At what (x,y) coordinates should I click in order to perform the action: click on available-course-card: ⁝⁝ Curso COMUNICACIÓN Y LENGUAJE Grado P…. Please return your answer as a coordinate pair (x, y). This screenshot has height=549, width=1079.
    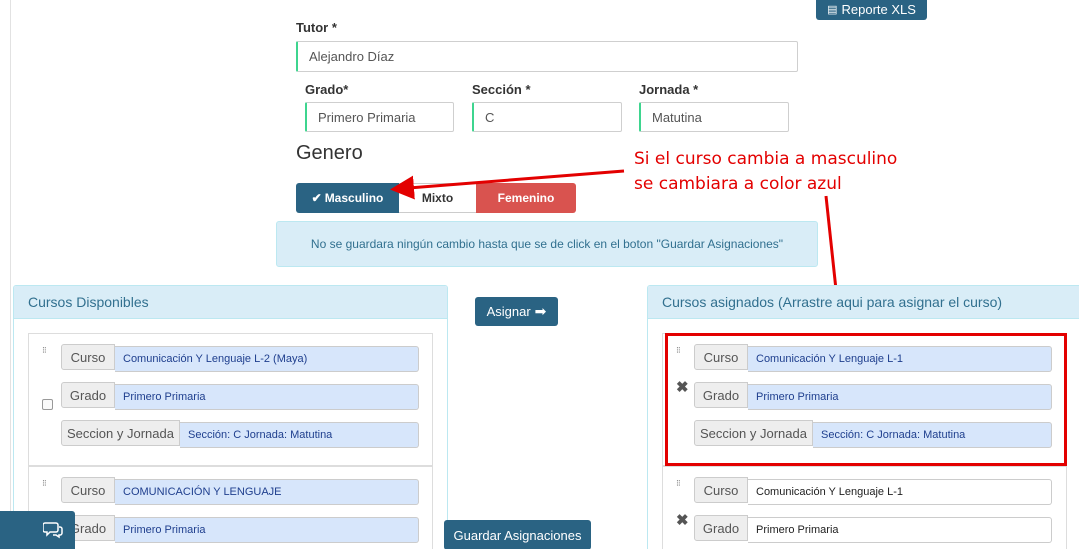
    Looking at the image, I should click on (230, 507).